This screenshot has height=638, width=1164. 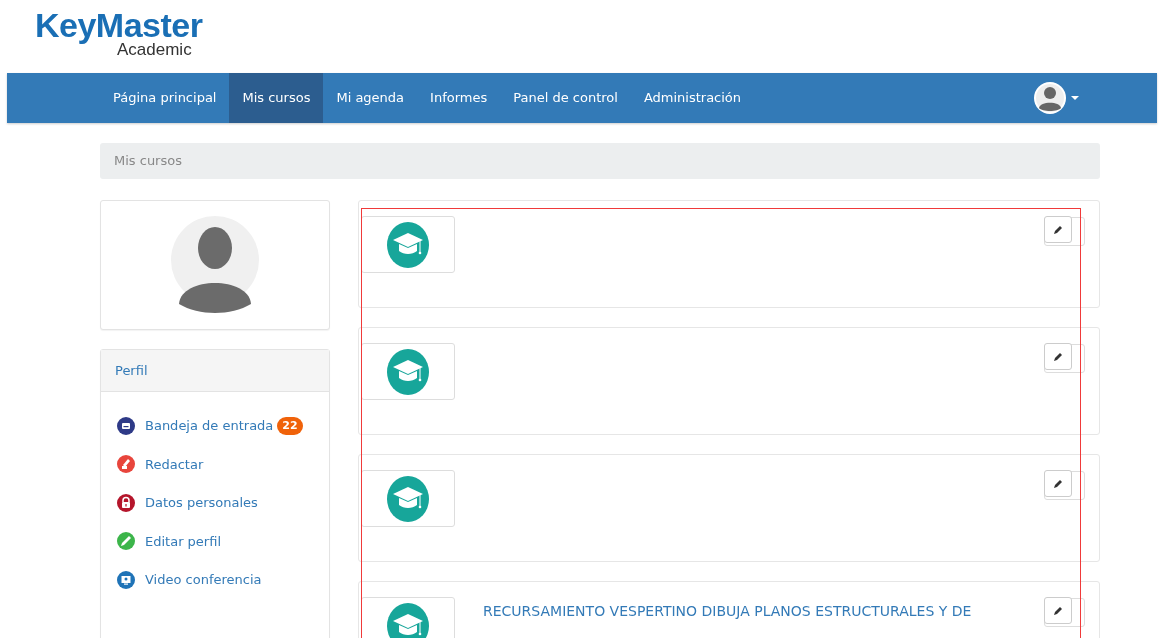 I want to click on logo-wordmark: KeyMaster, so click(x=119, y=25).